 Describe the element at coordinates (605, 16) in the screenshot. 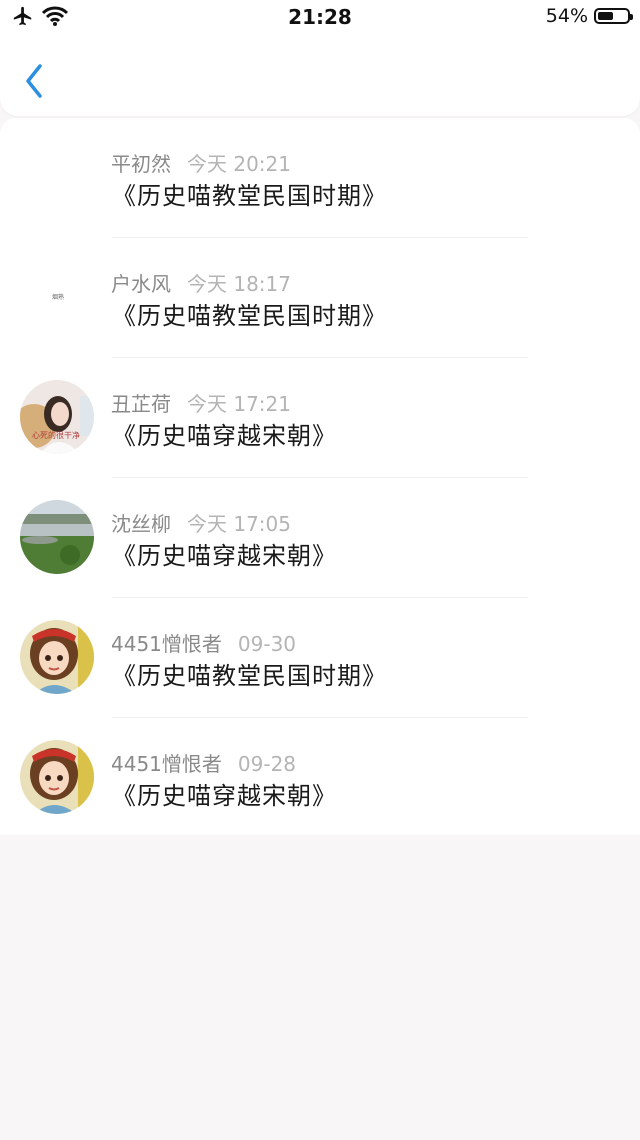

I see `battery-fill` at that location.